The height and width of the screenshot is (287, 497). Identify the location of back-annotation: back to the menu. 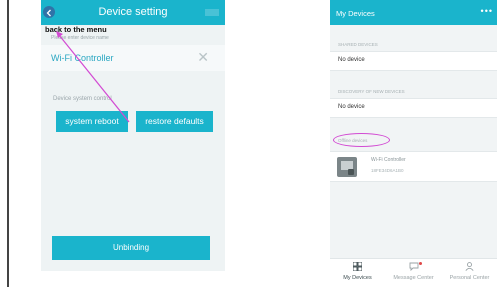
(76, 29).